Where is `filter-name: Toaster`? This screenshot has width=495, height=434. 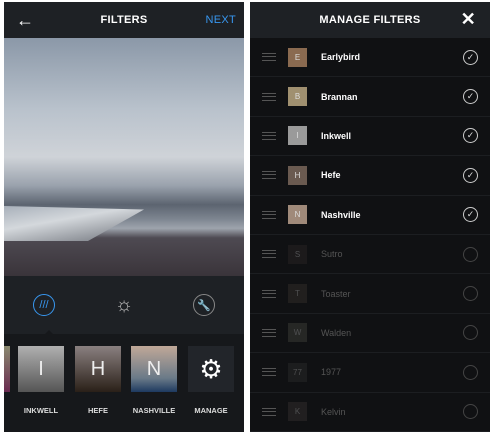 filter-name: Toaster is located at coordinates (336, 293).